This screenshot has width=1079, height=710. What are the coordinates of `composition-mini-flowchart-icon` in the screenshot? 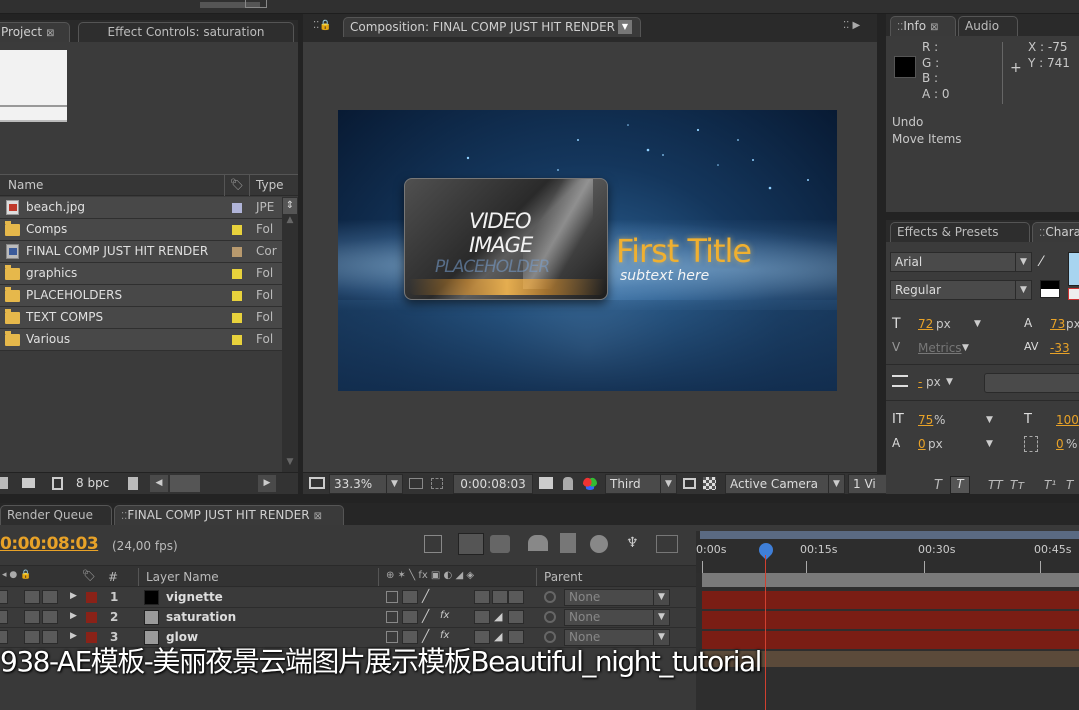 It's located at (433, 544).